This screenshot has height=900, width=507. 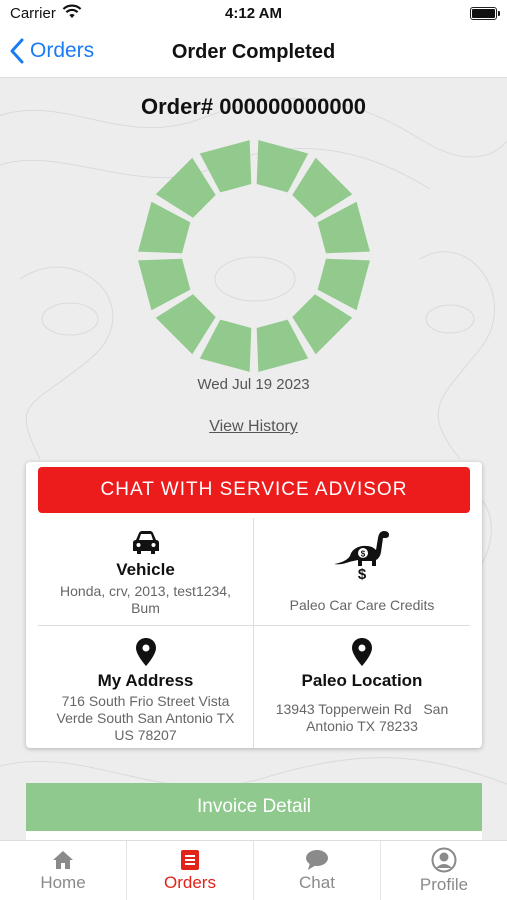 What do you see at coordinates (253, 427) in the screenshot?
I see `view-history-link: View History` at bounding box center [253, 427].